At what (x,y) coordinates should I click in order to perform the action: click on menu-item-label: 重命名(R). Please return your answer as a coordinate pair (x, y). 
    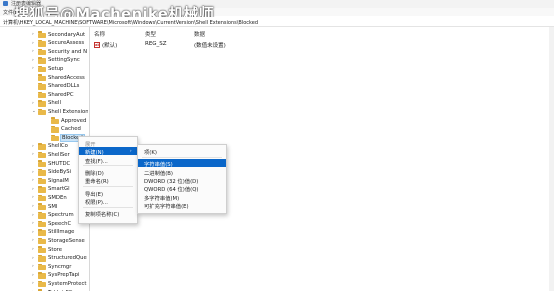
    Looking at the image, I should click on (97, 182).